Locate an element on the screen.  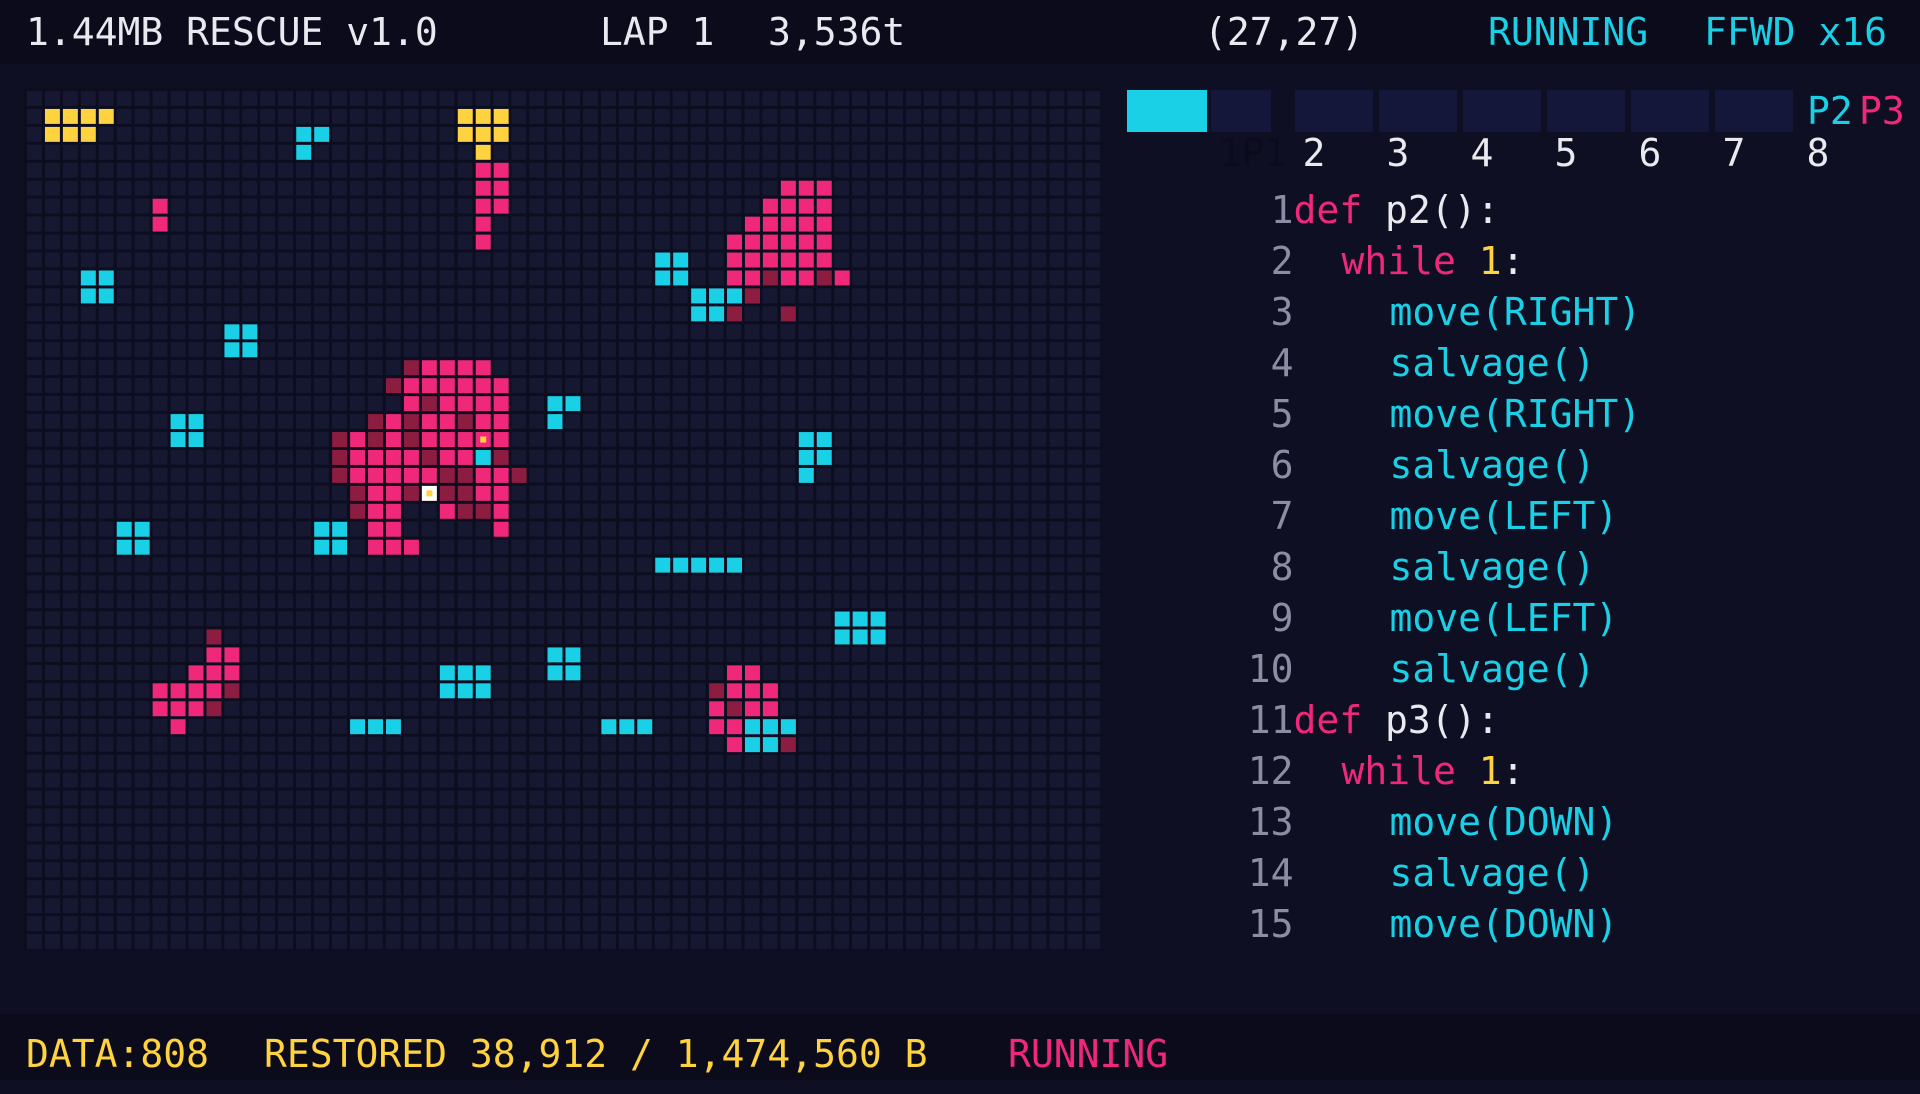
tab-3: 3 is located at coordinates (1352, 132).